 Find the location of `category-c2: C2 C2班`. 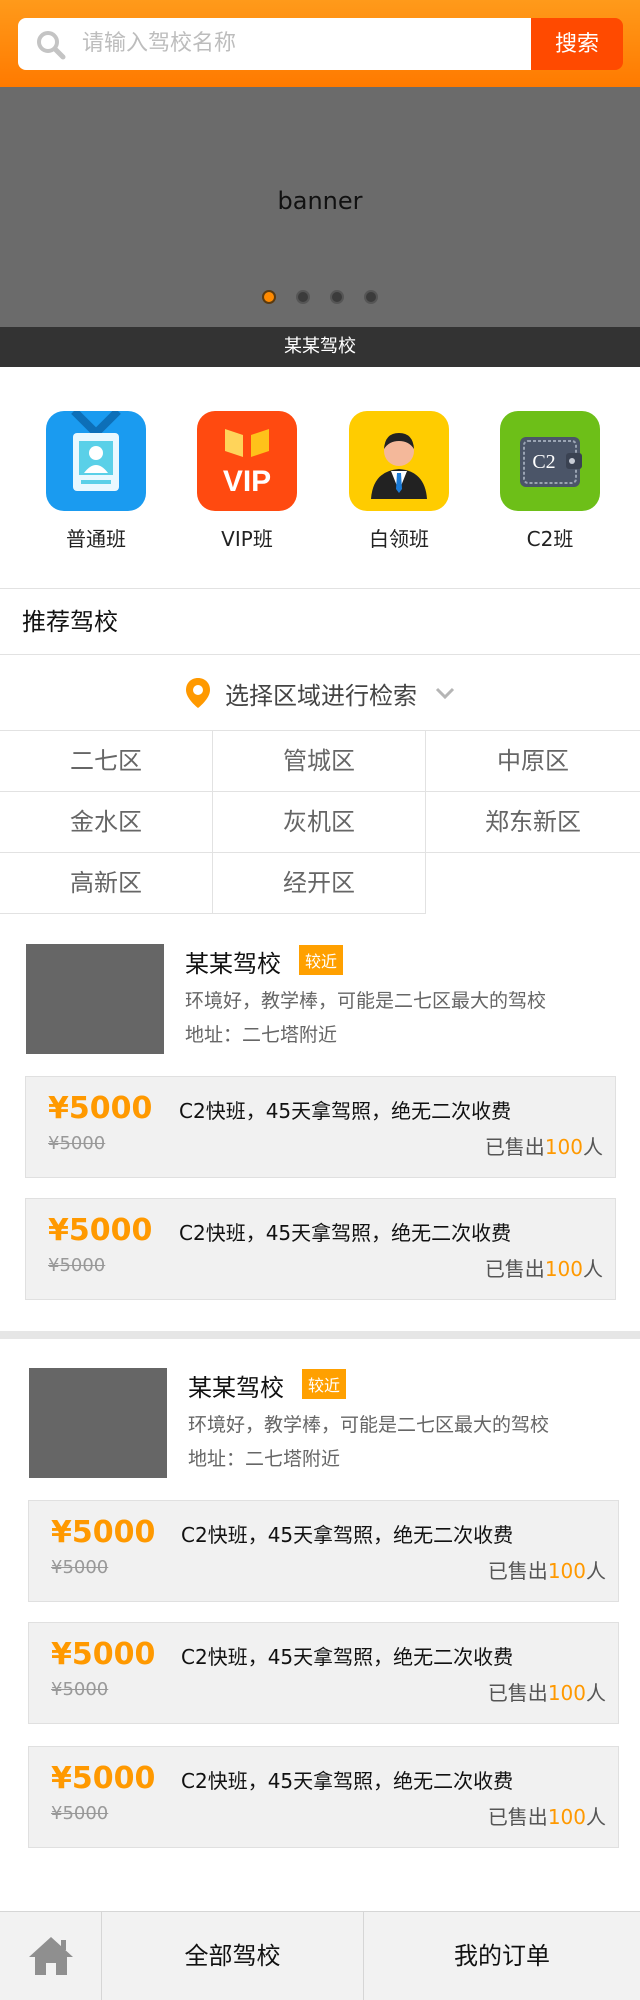

category-c2: C2 C2班 is located at coordinates (550, 481).